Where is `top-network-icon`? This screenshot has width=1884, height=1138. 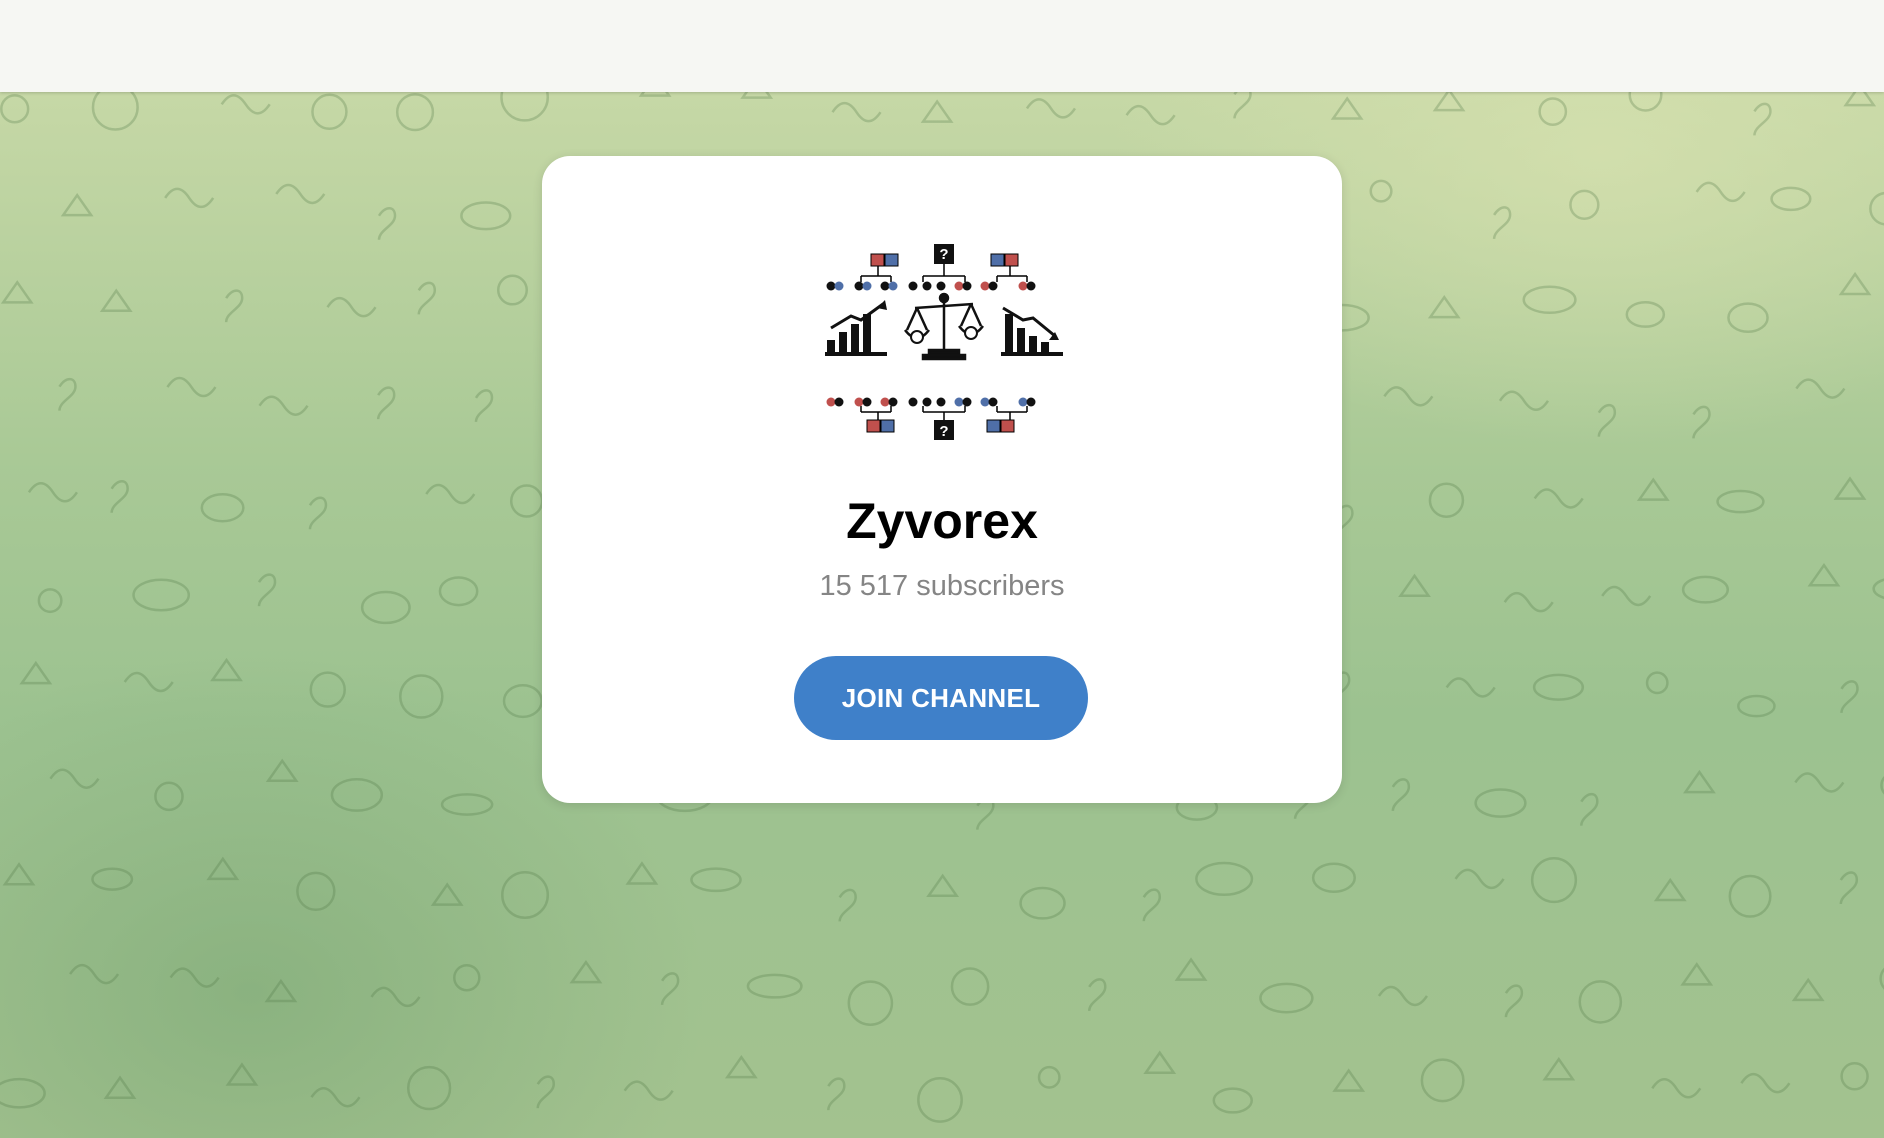
top-network-icon is located at coordinates (944, 273).